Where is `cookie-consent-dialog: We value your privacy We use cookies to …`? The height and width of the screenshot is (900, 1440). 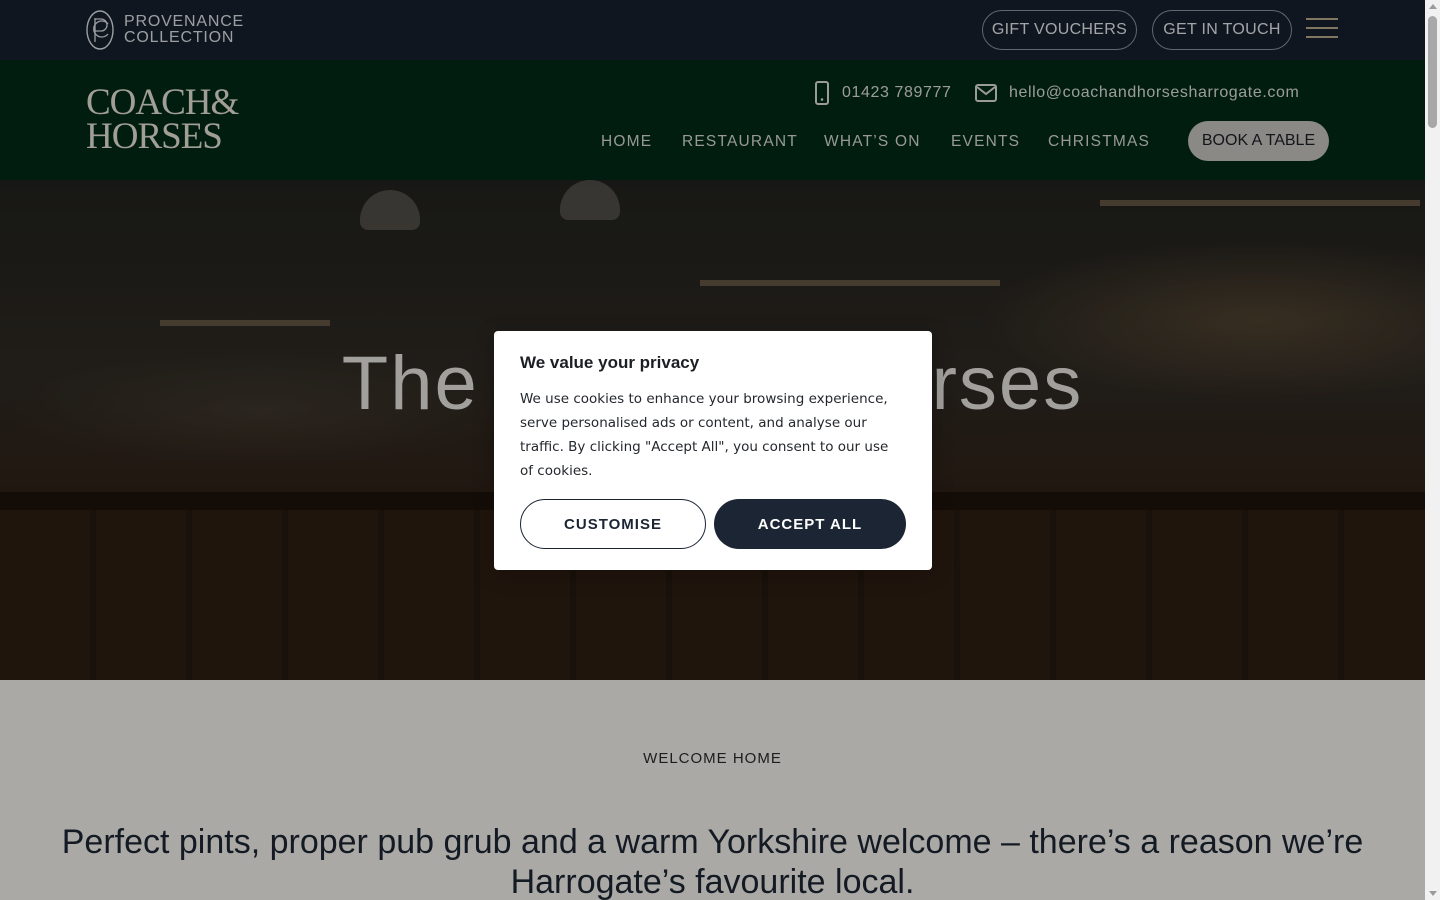
cookie-consent-dialog: We value your privacy We use cookies to … is located at coordinates (713, 450).